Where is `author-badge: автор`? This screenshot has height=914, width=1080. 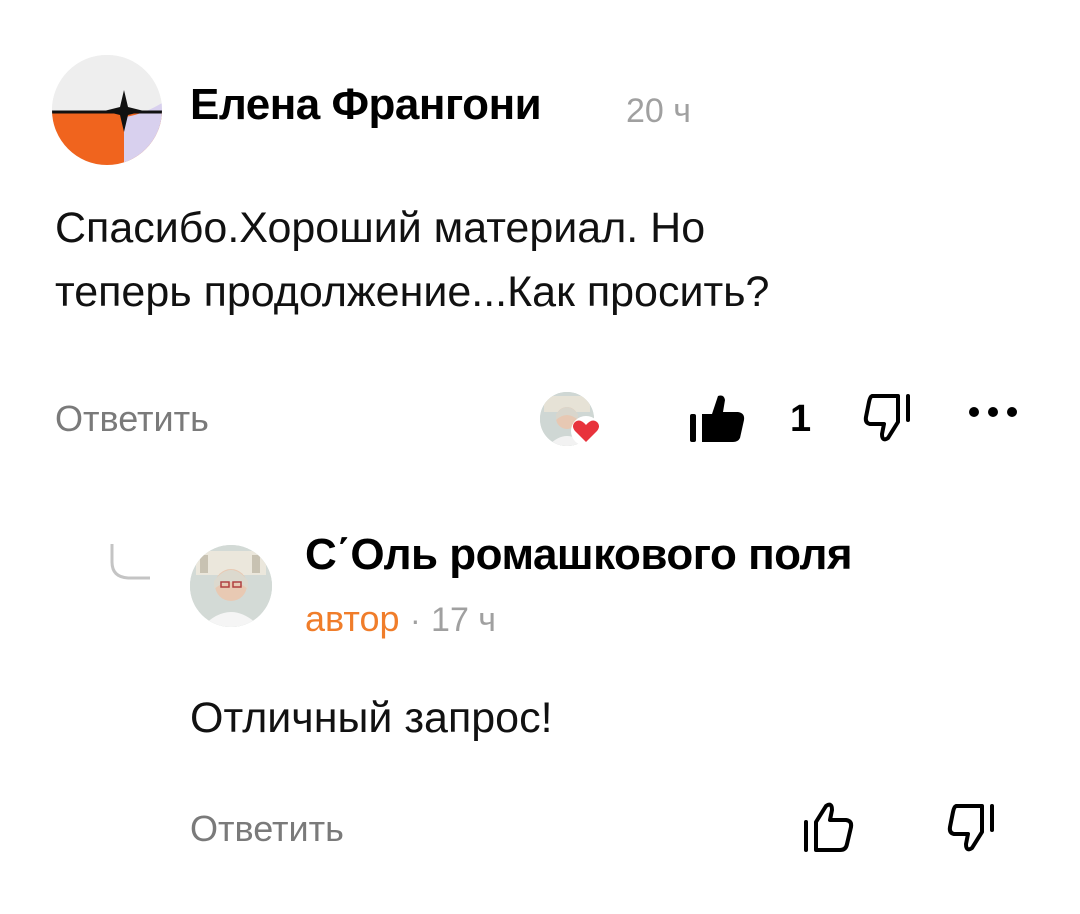
author-badge: автор is located at coordinates (352, 618).